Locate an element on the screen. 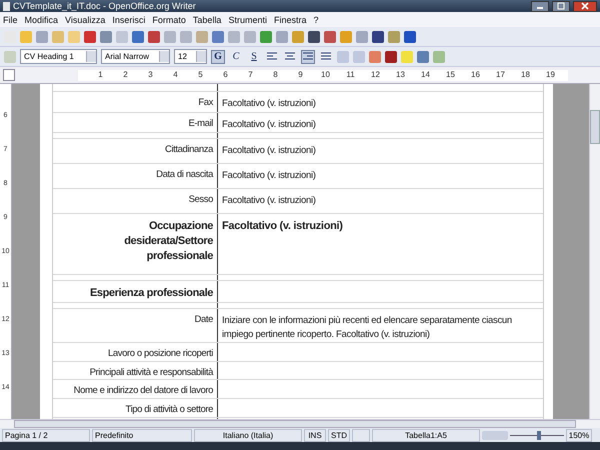  field-label: Sesso is located at coordinates (200, 199).